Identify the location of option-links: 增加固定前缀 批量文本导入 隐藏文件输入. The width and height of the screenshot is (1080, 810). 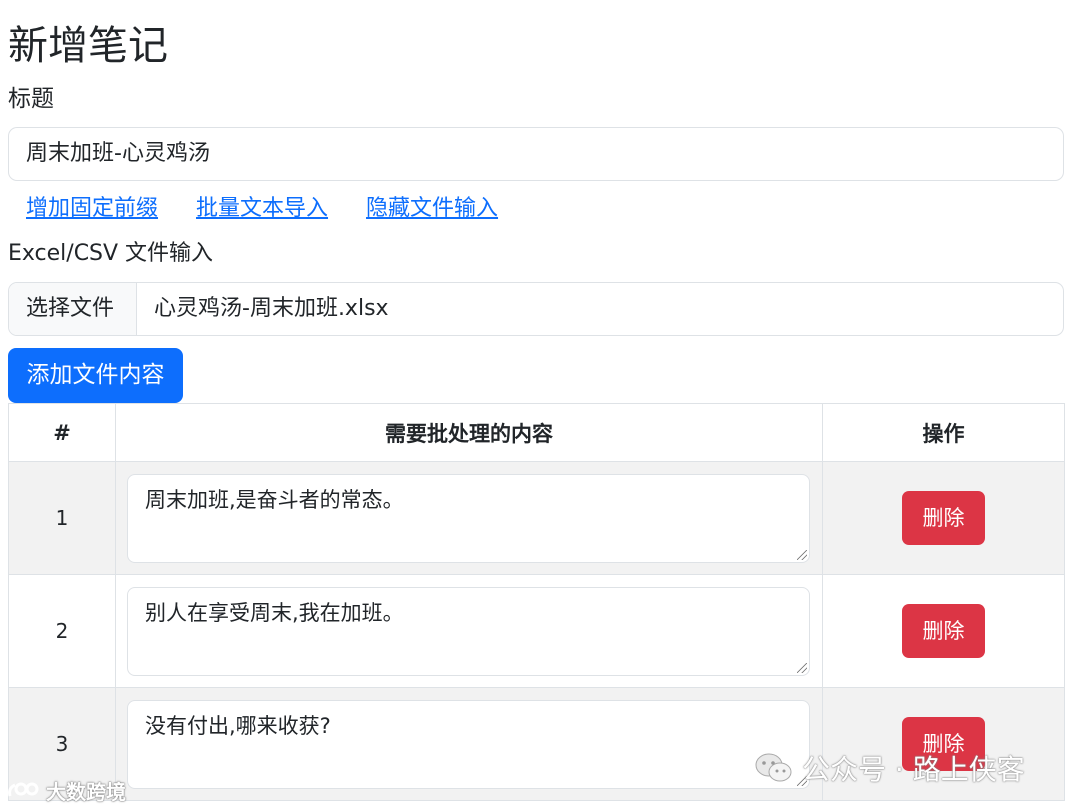
(262, 209).